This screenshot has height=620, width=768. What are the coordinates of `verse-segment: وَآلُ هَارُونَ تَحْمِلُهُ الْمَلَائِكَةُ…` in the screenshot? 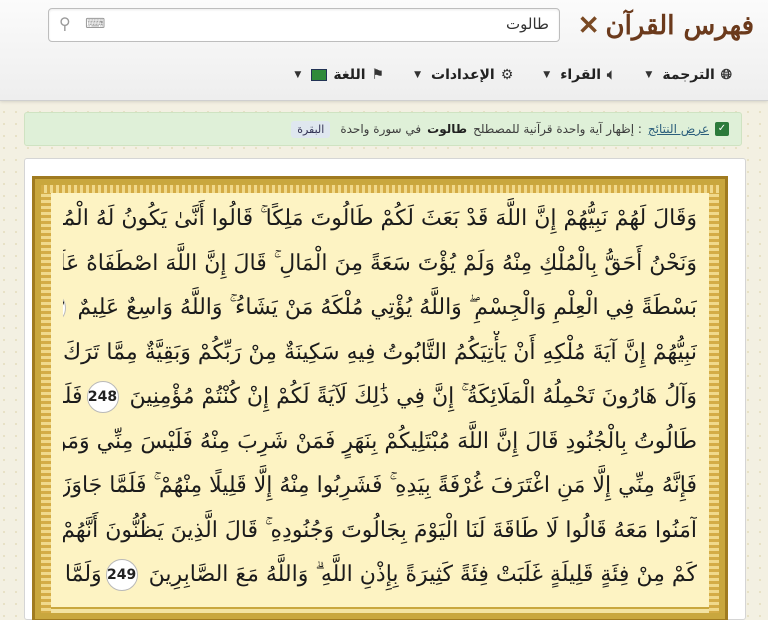 It's located at (409, 396).